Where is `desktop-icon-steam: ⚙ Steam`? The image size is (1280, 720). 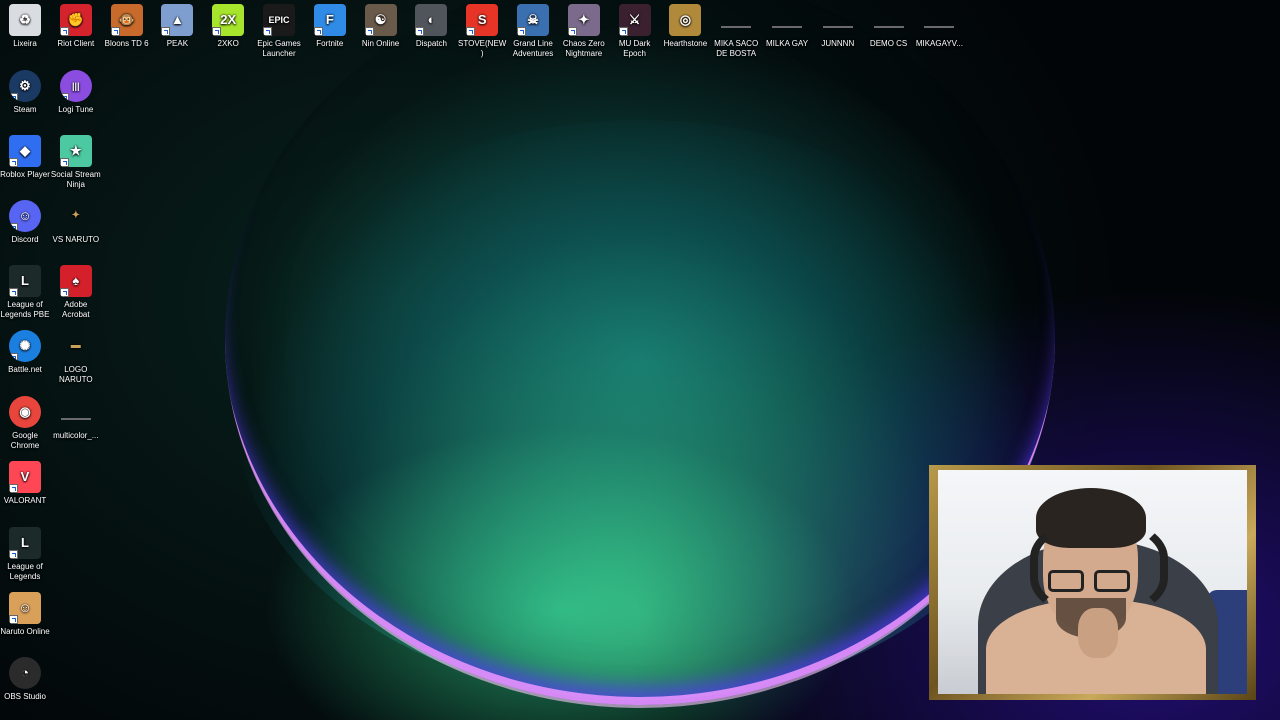
desktop-icon-steam: ⚙ Steam is located at coordinates (25, 92).